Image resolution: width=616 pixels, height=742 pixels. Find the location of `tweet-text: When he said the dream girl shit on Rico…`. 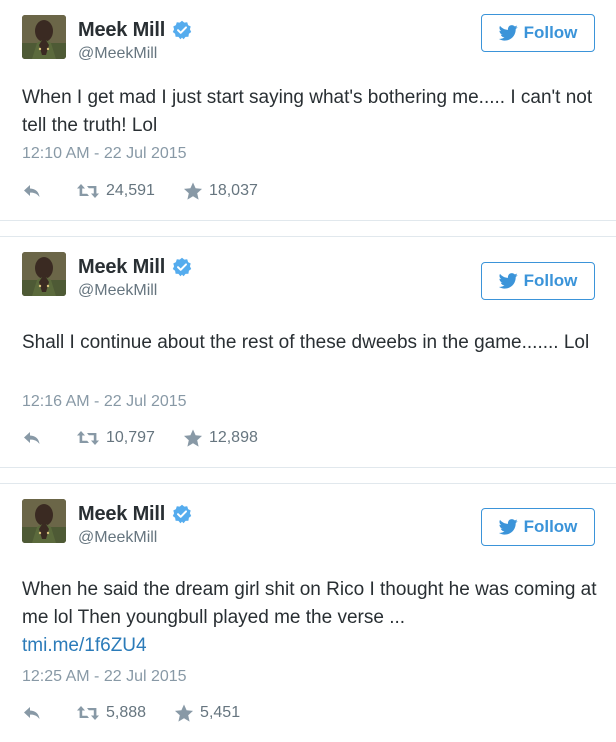

tweet-text: When he said the dream girl shit on Rico… is located at coordinates (309, 618).